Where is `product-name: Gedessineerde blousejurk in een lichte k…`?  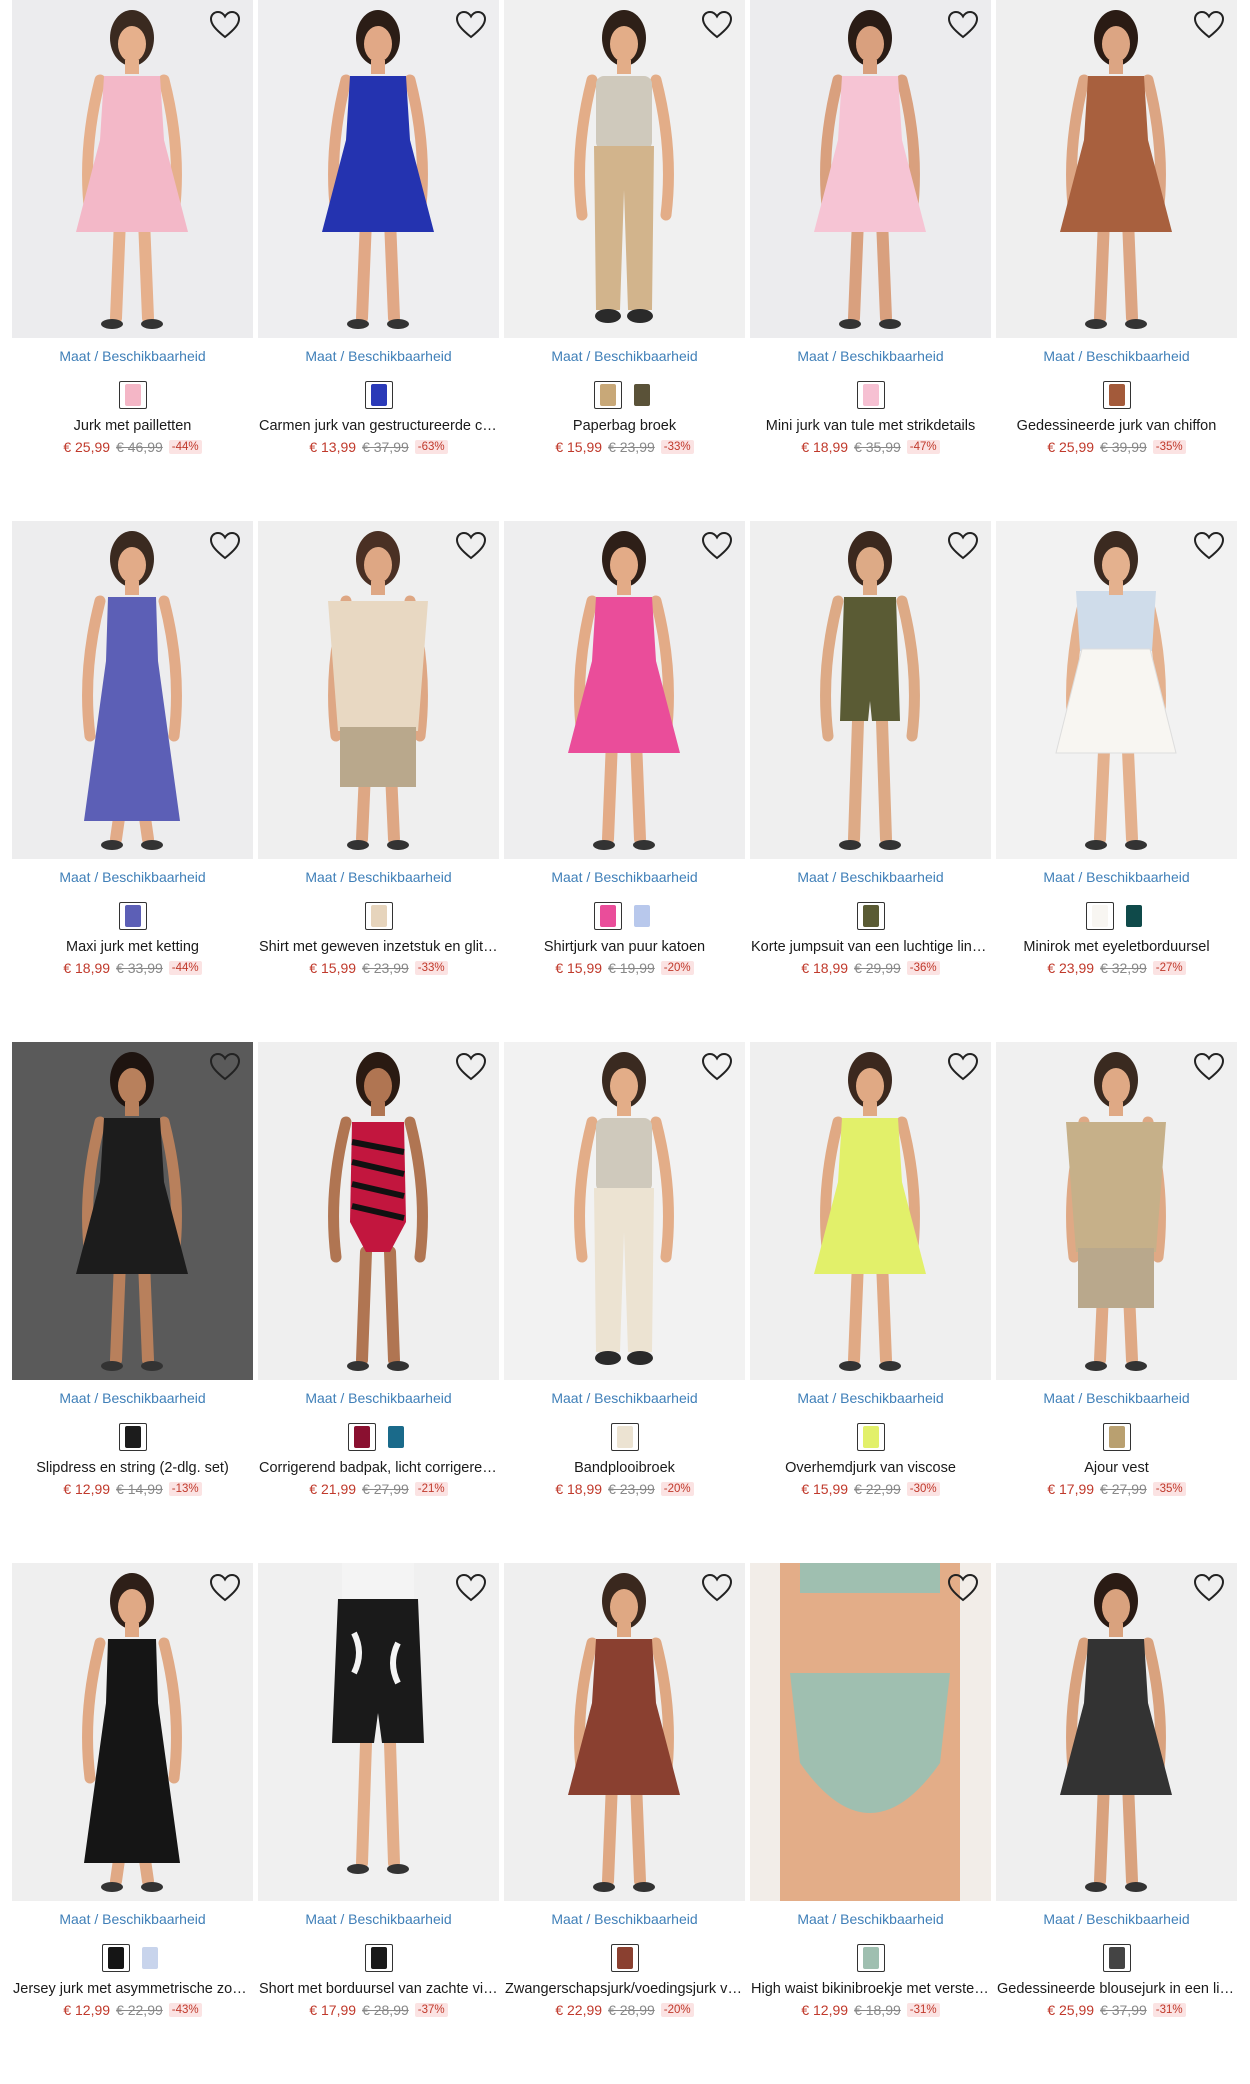
product-name: Gedessineerde blousejurk in een lichte k… is located at coordinates (1116, 1991).